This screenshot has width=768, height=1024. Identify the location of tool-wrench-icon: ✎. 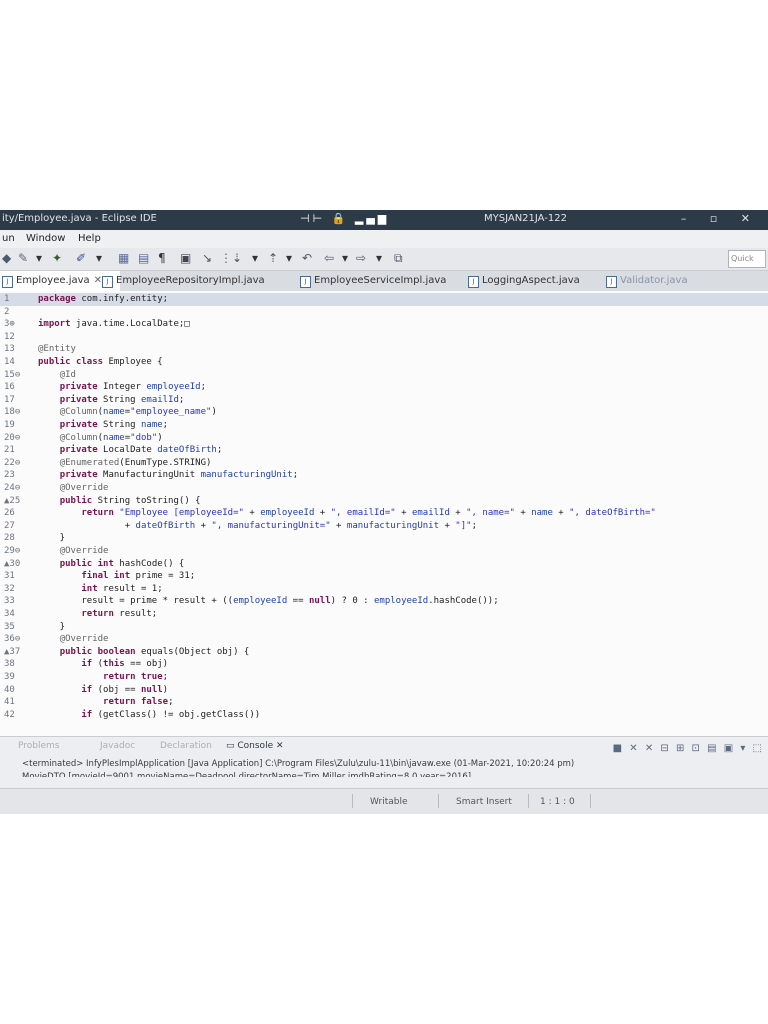
(23, 258).